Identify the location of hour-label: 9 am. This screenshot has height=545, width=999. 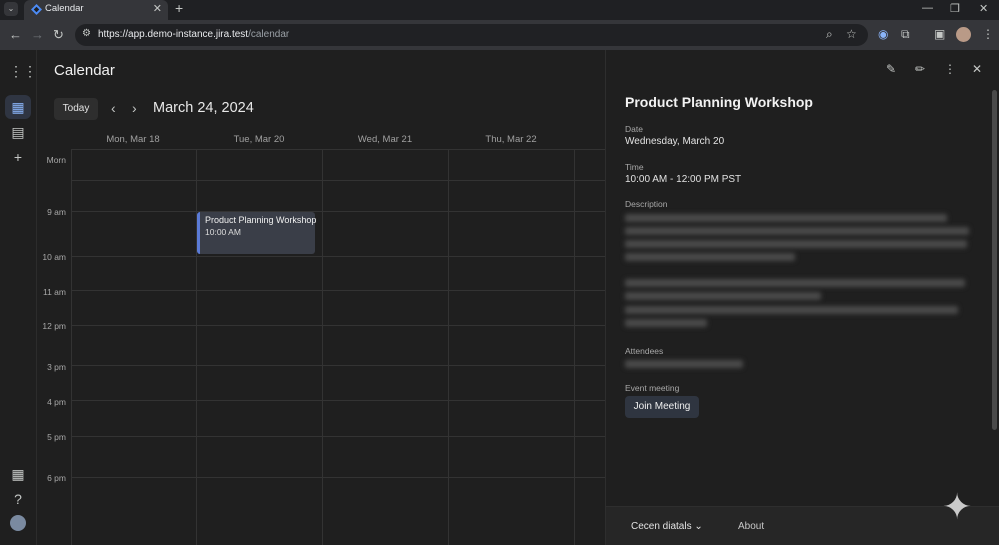
(56, 212).